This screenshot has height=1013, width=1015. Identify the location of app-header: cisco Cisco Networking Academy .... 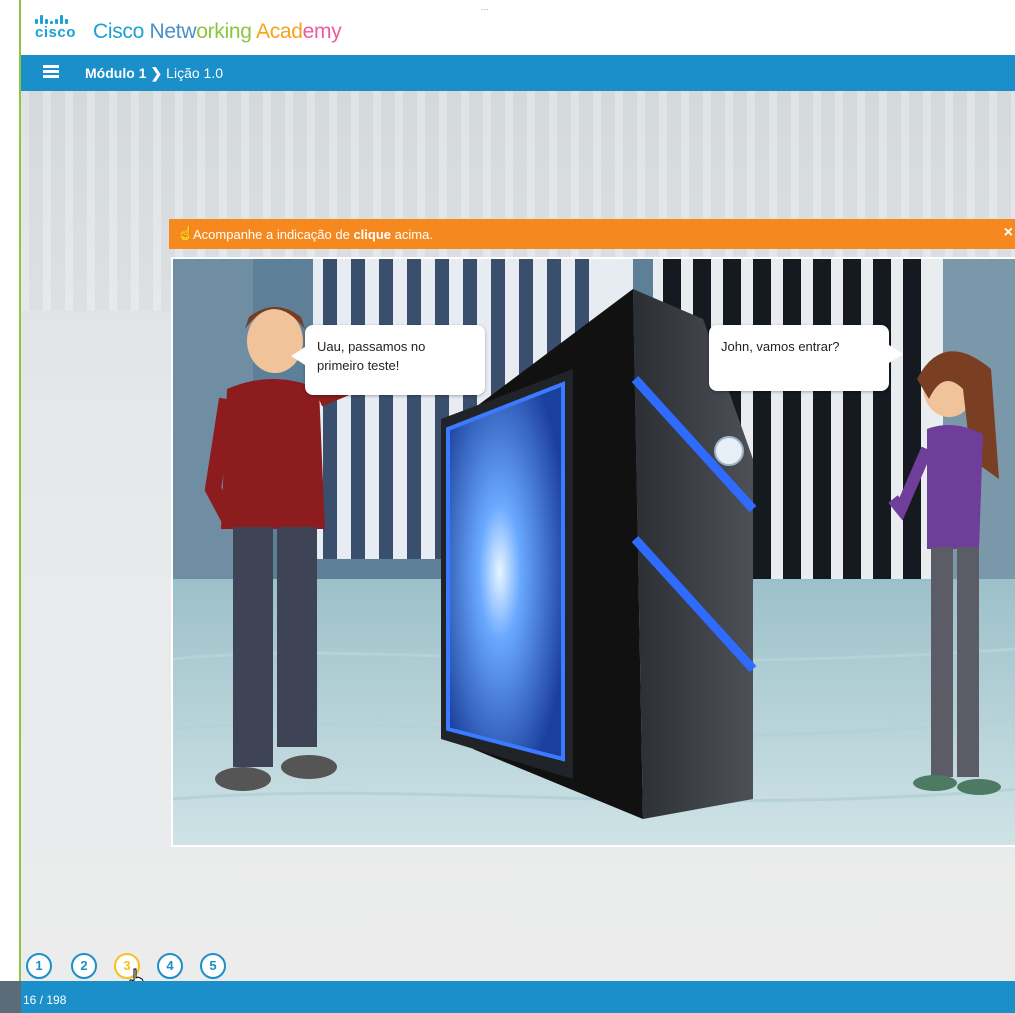
(518, 27).